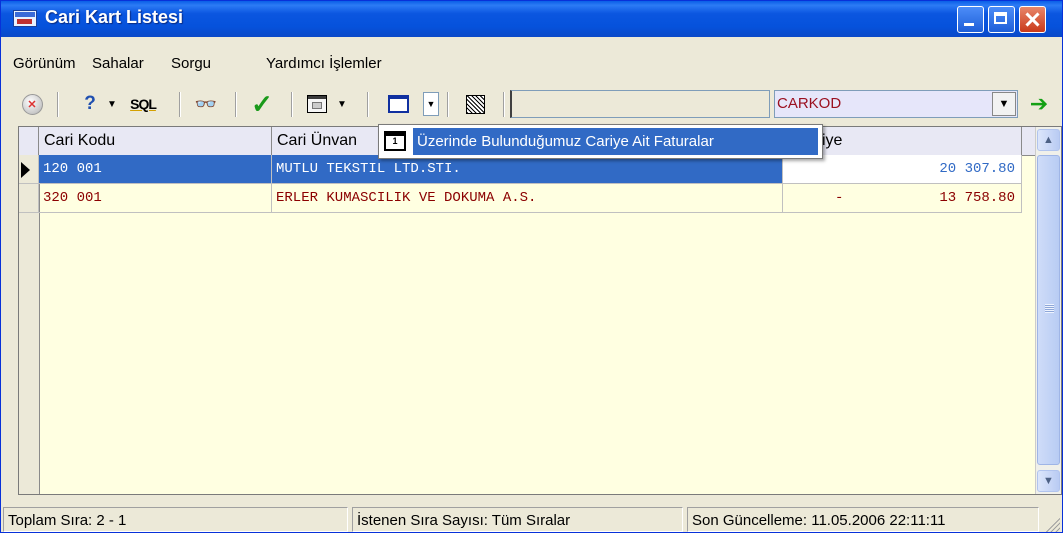 The image size is (1063, 533). I want to click on related-forms-button, so click(398, 104).